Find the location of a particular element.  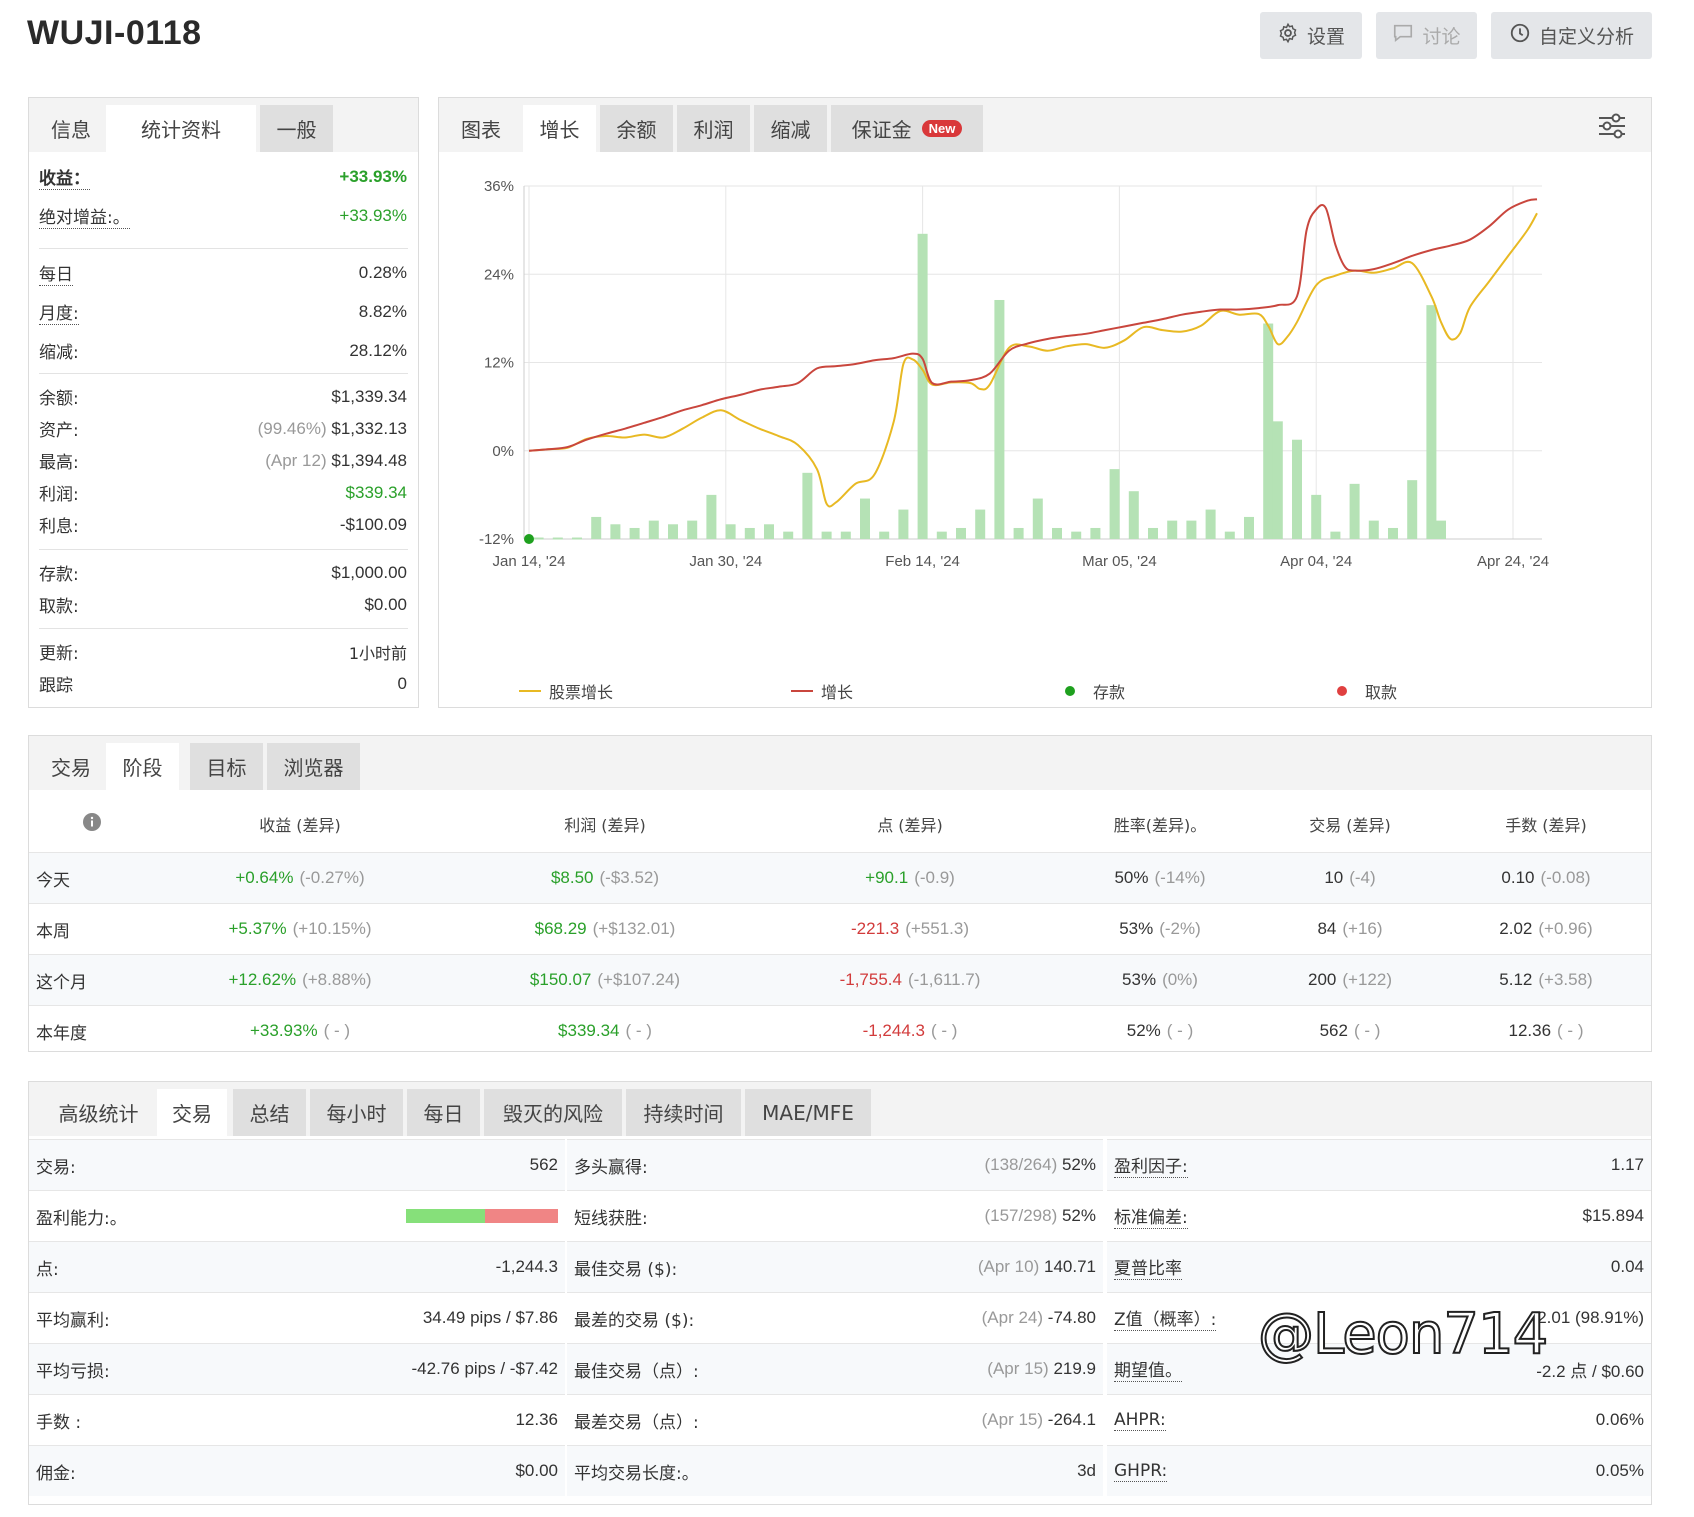

equity-growth-line is located at coordinates (1033, 360).